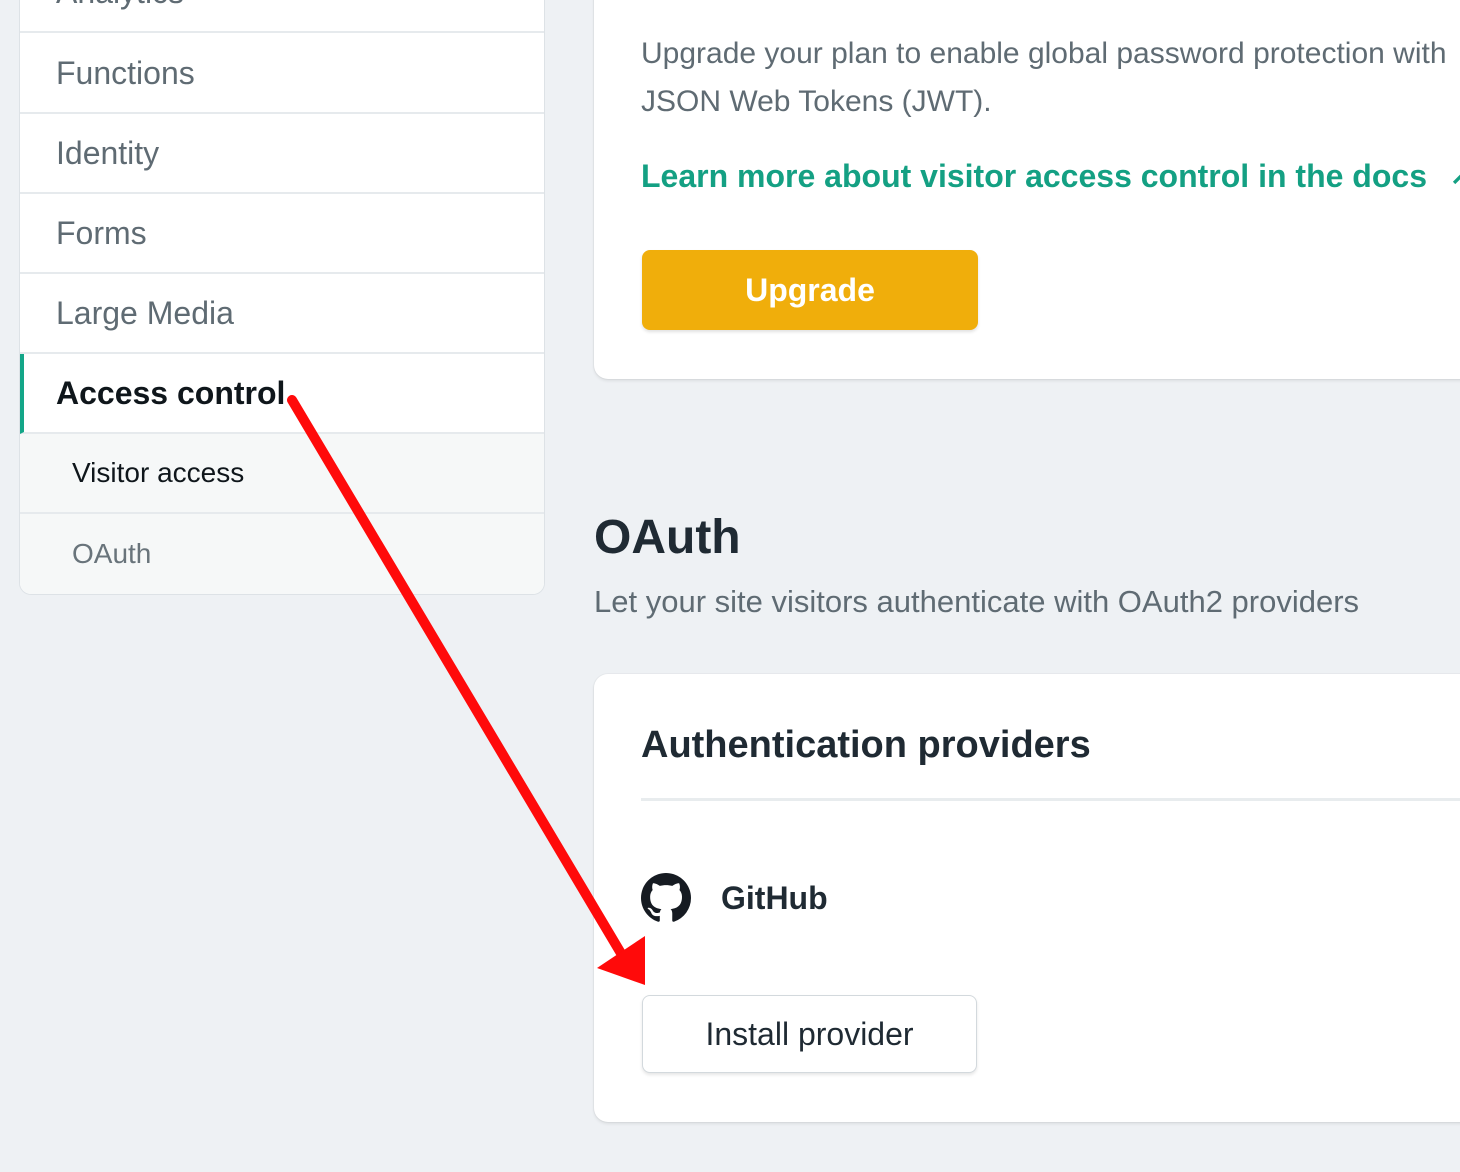  Describe the element at coordinates (282, 554) in the screenshot. I see `sidebar-subitem-oauth: OAuth` at that location.